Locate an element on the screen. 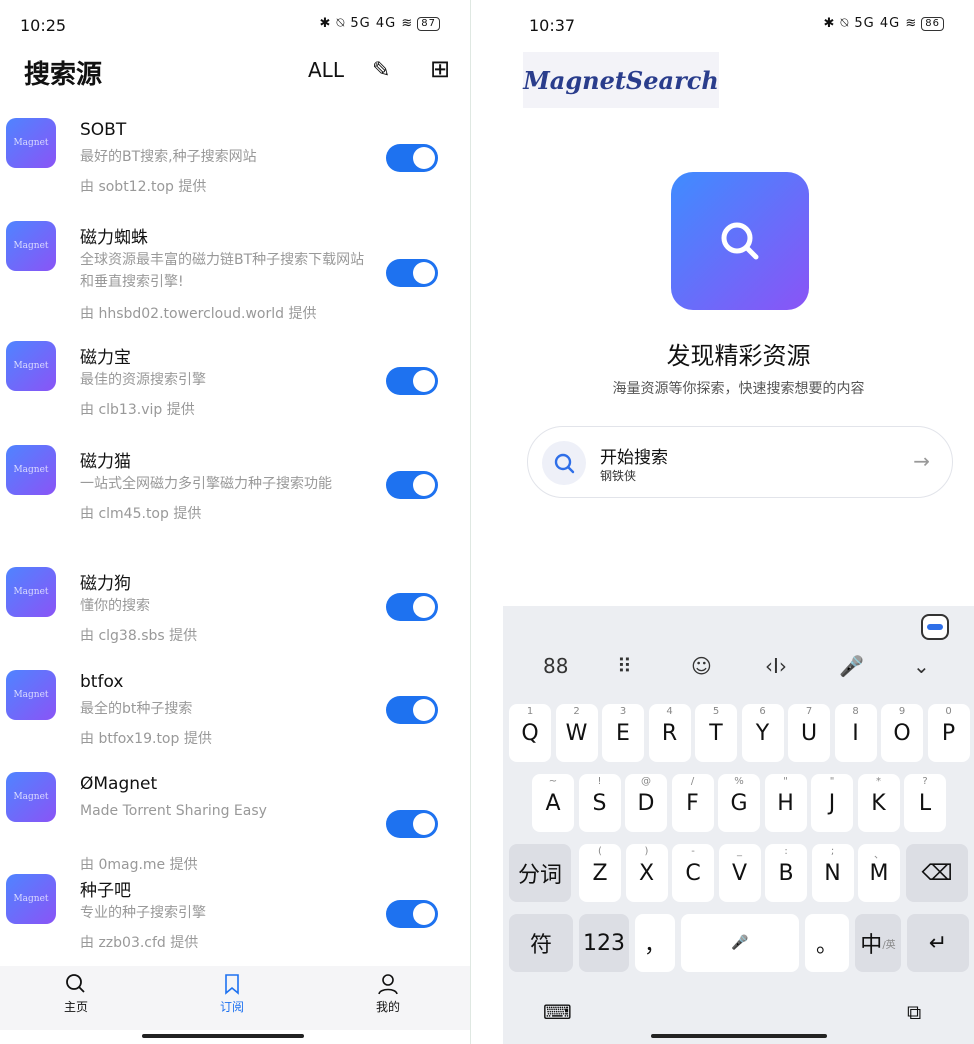 The height and width of the screenshot is (1044, 974). key-hint: 、 is located at coordinates (879, 855).